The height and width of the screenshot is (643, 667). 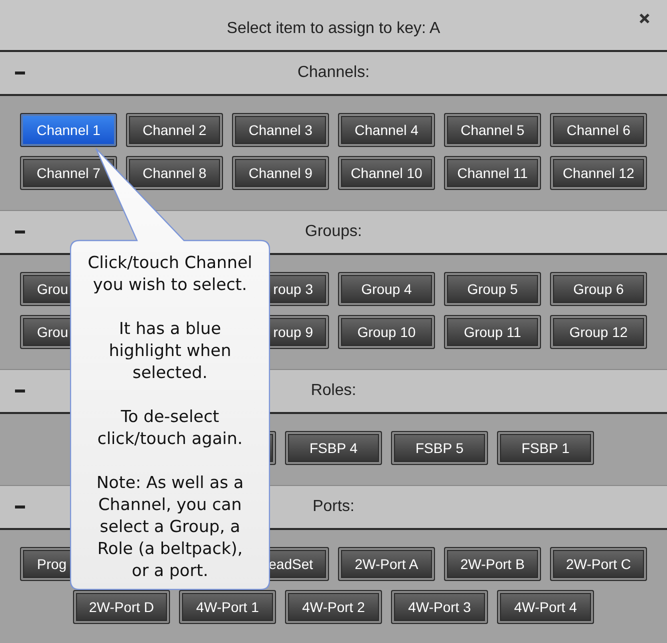 I want to click on section-header: Channels:, so click(x=333, y=74).